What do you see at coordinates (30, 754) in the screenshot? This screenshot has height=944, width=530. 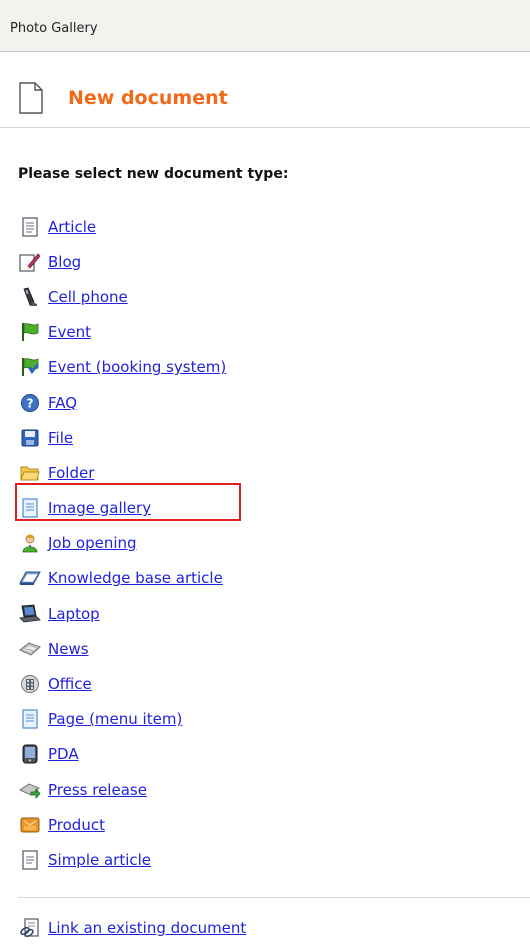 I see `pda-icon` at bounding box center [30, 754].